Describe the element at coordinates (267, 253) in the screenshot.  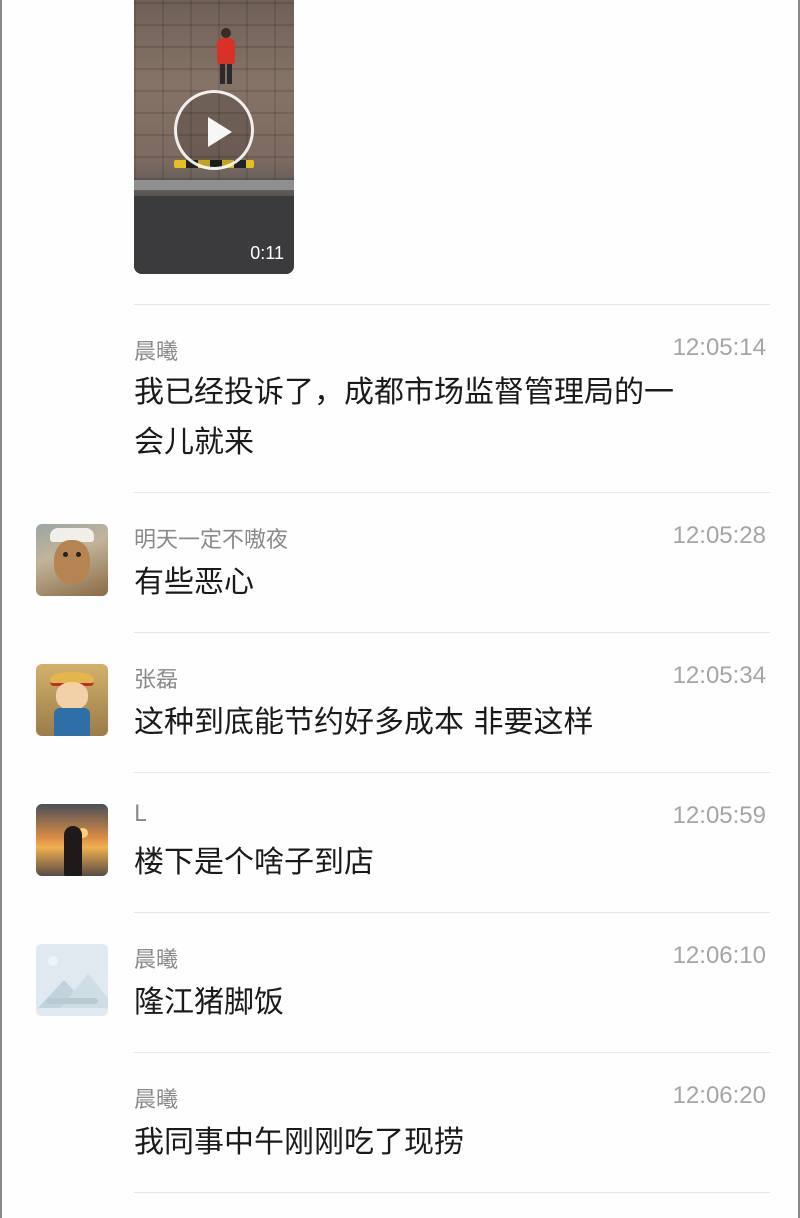
I see `video-duration: 0:11` at that location.